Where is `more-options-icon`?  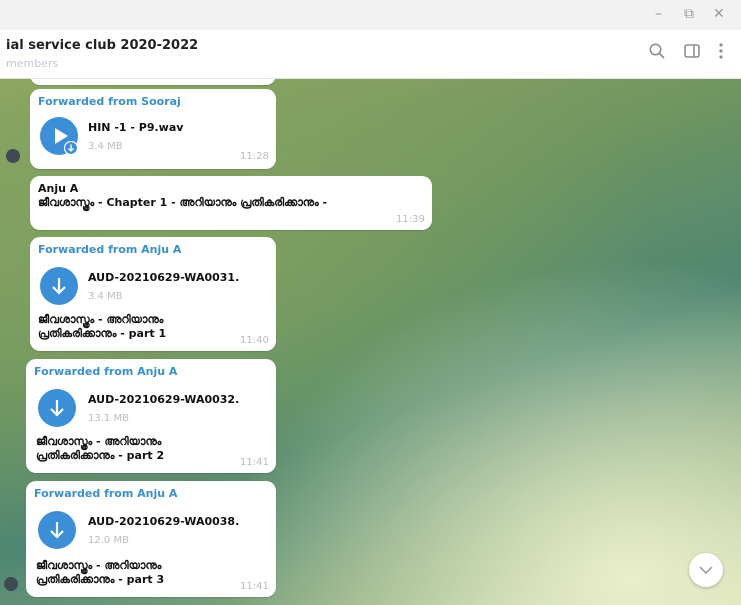 more-options-icon is located at coordinates (721, 53).